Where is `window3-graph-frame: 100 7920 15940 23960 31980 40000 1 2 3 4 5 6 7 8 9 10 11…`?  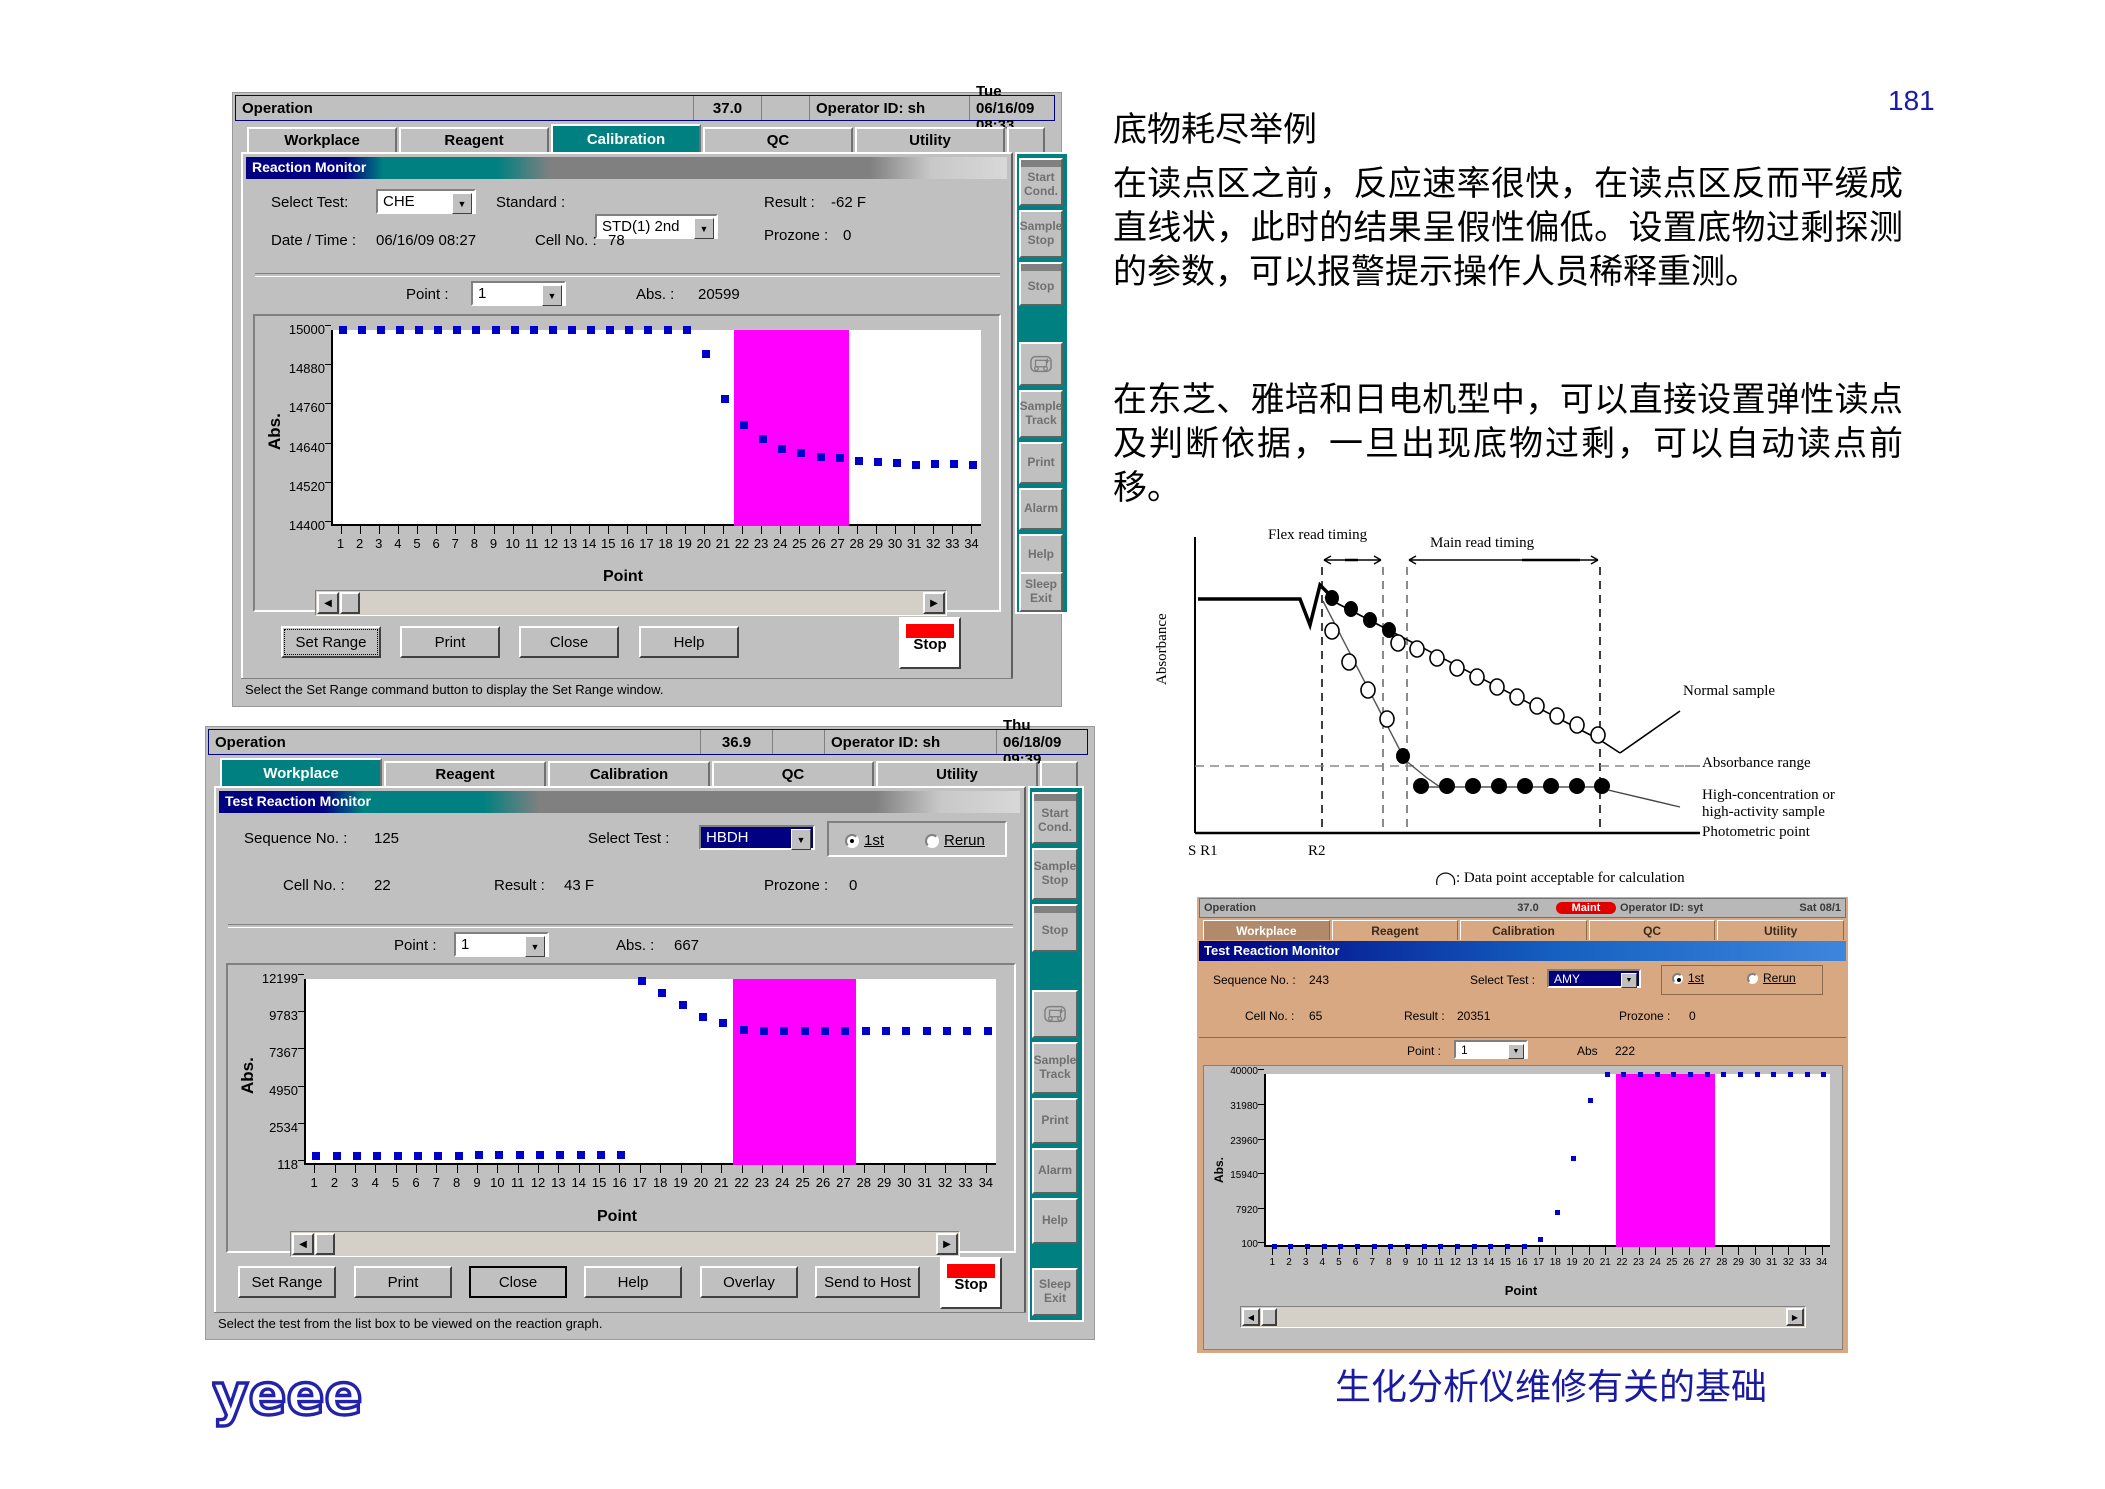
window3-graph-frame: 100 7920 15940 23960 31980 40000 1 2 3 4 5 6 7 8 9 10 11… is located at coordinates (1523, 1207).